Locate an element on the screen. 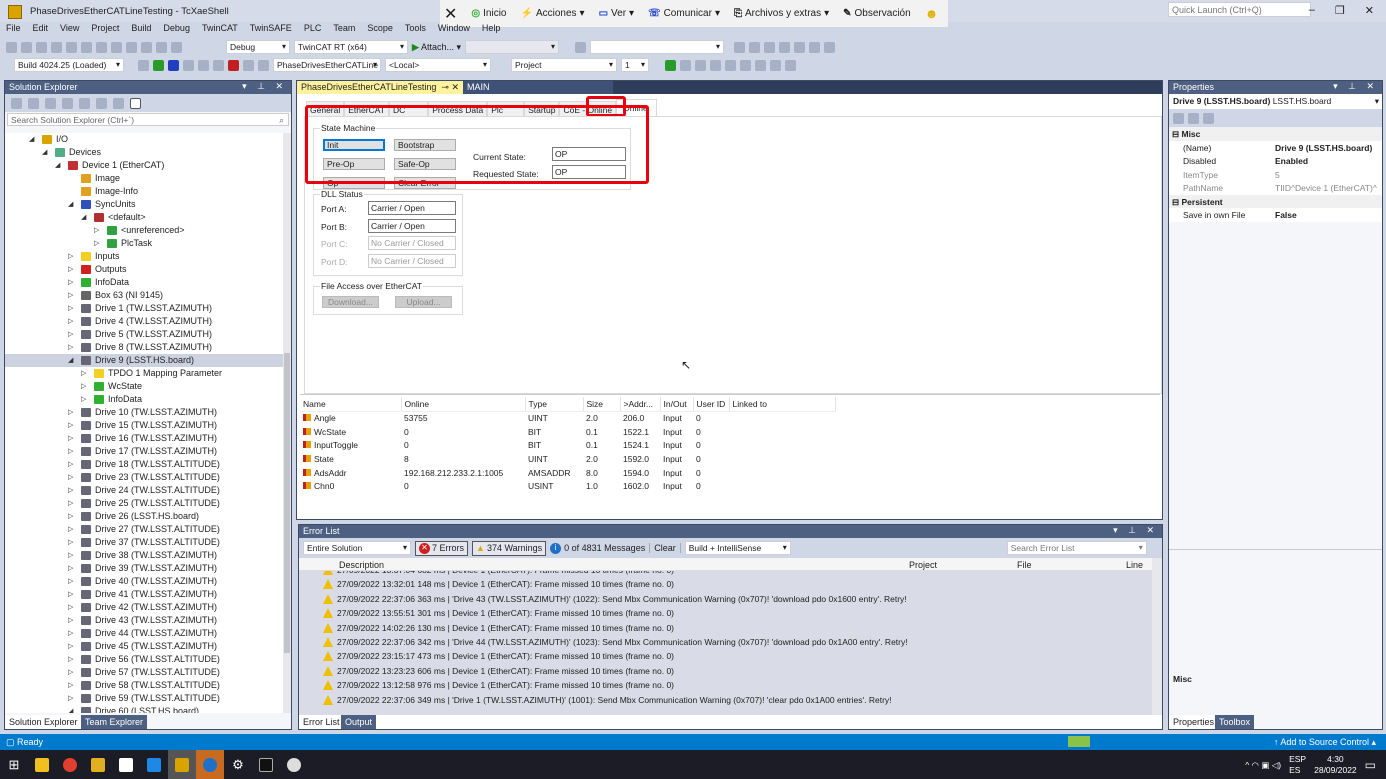 The image size is (1386, 779). tree-item: ▷ Drive 15 (TW.LSST.AZIMUTH) is located at coordinates (144, 425).